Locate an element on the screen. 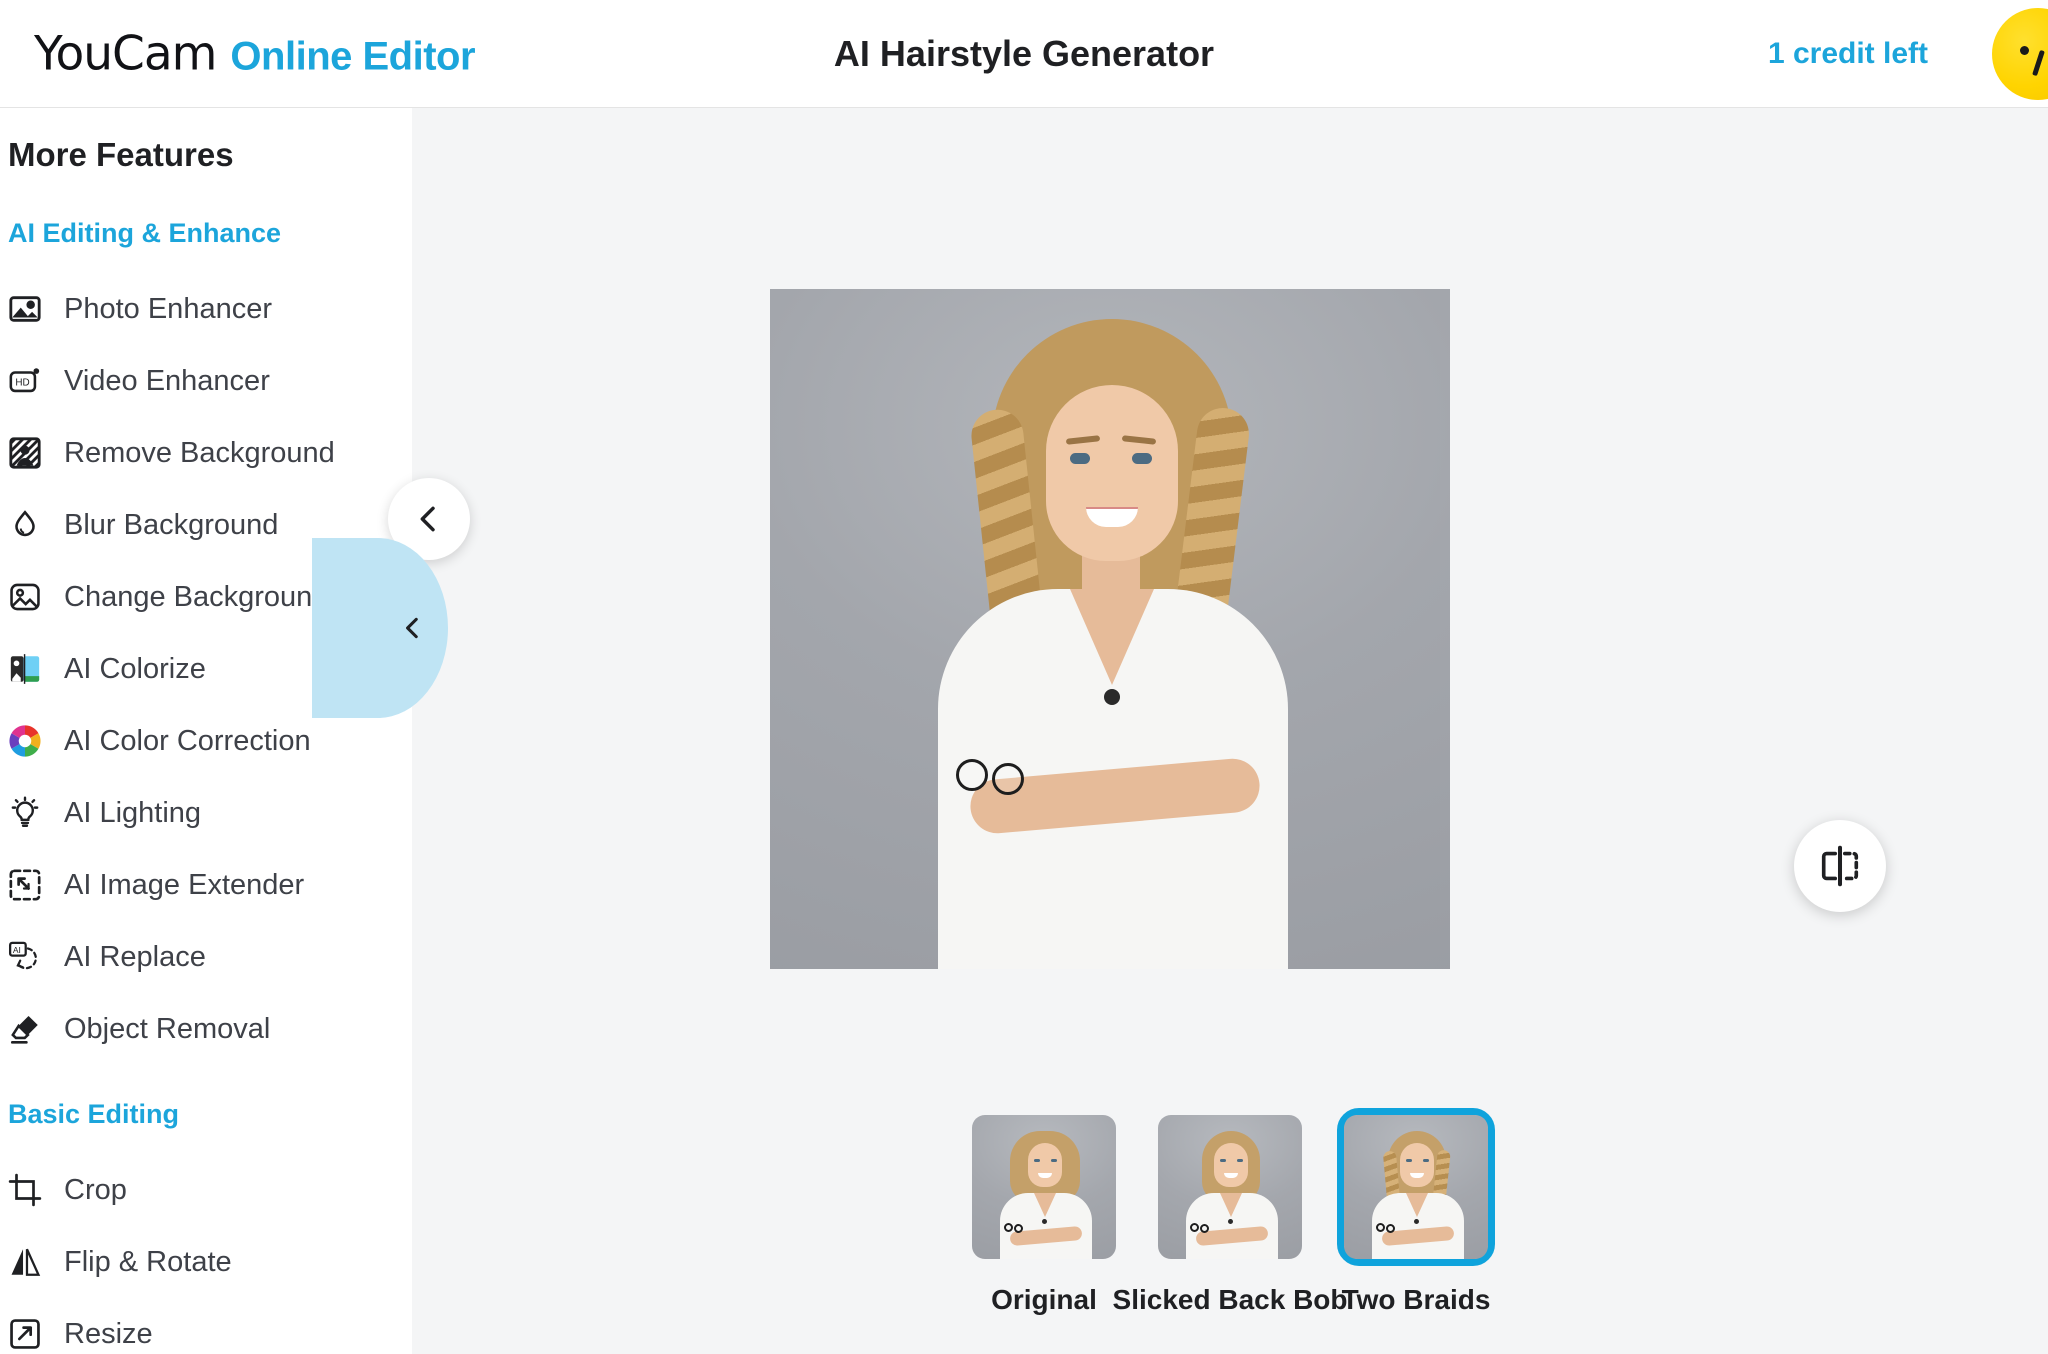 The image size is (2048, 1354). flip-rotate-icon is located at coordinates (25, 1262).